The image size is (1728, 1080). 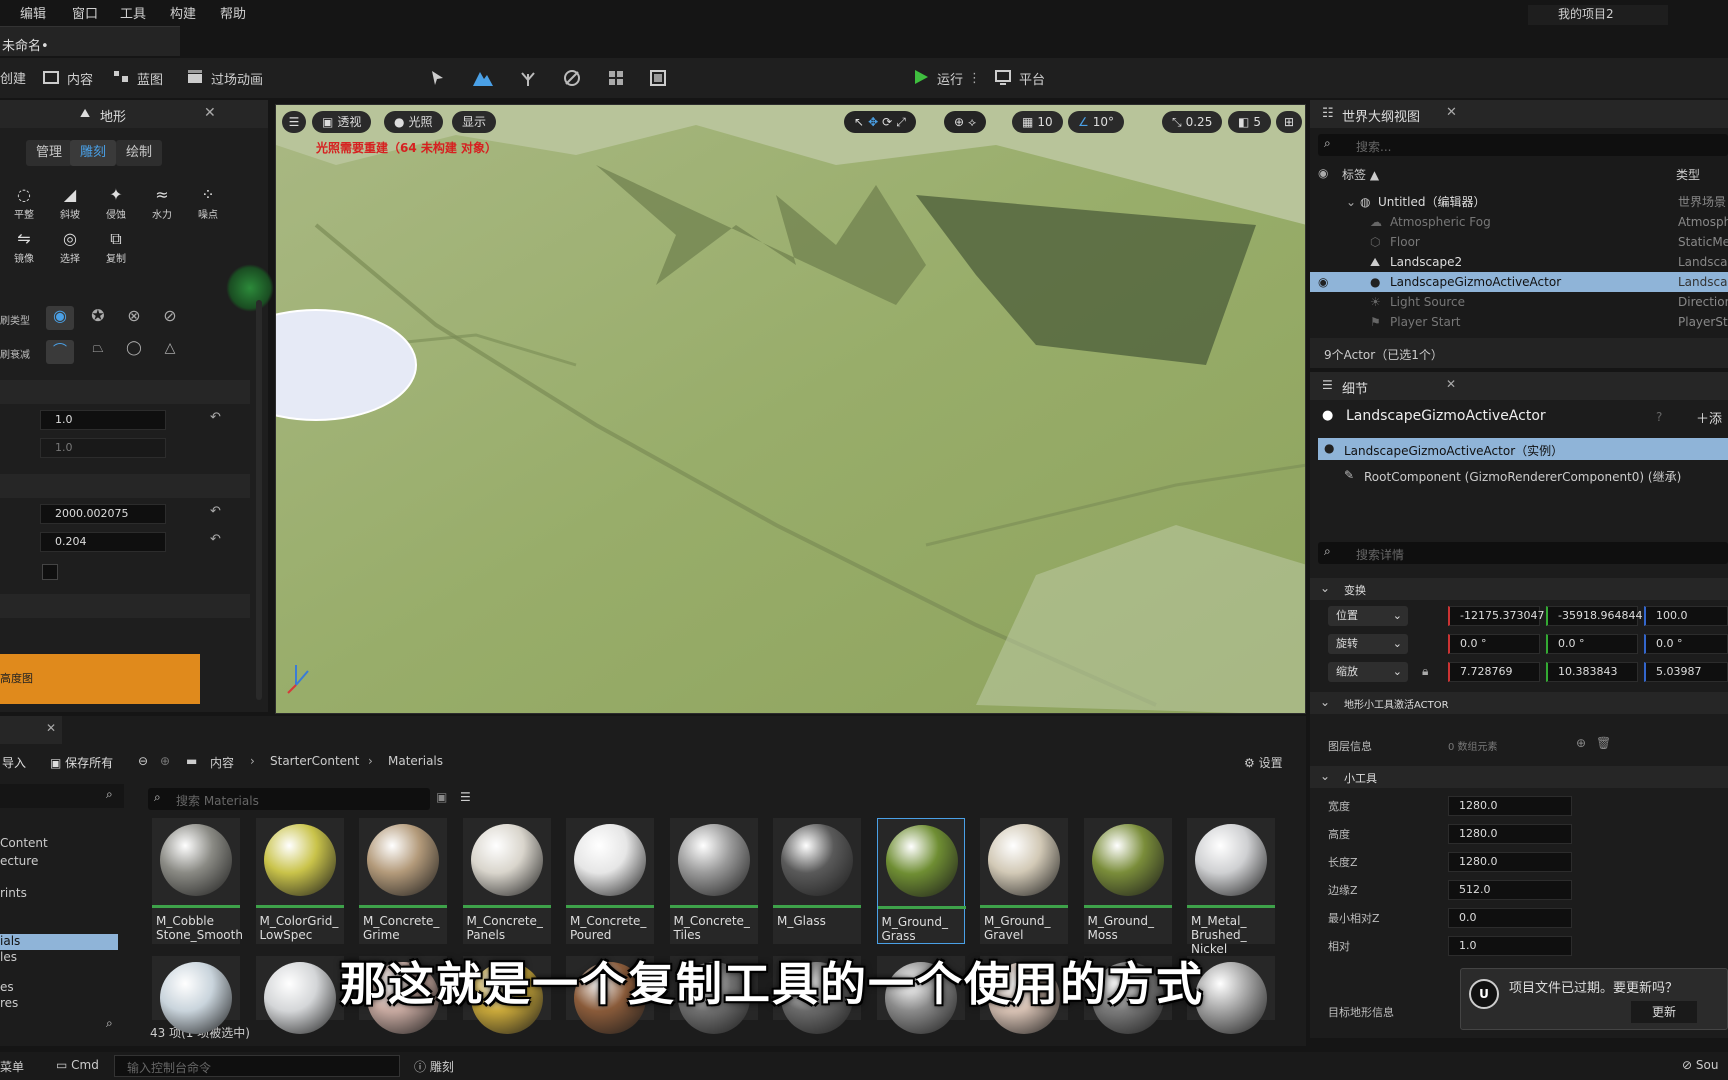 I want to click on details-search: ⌕ 搜索详情, so click(x=1523, y=553).